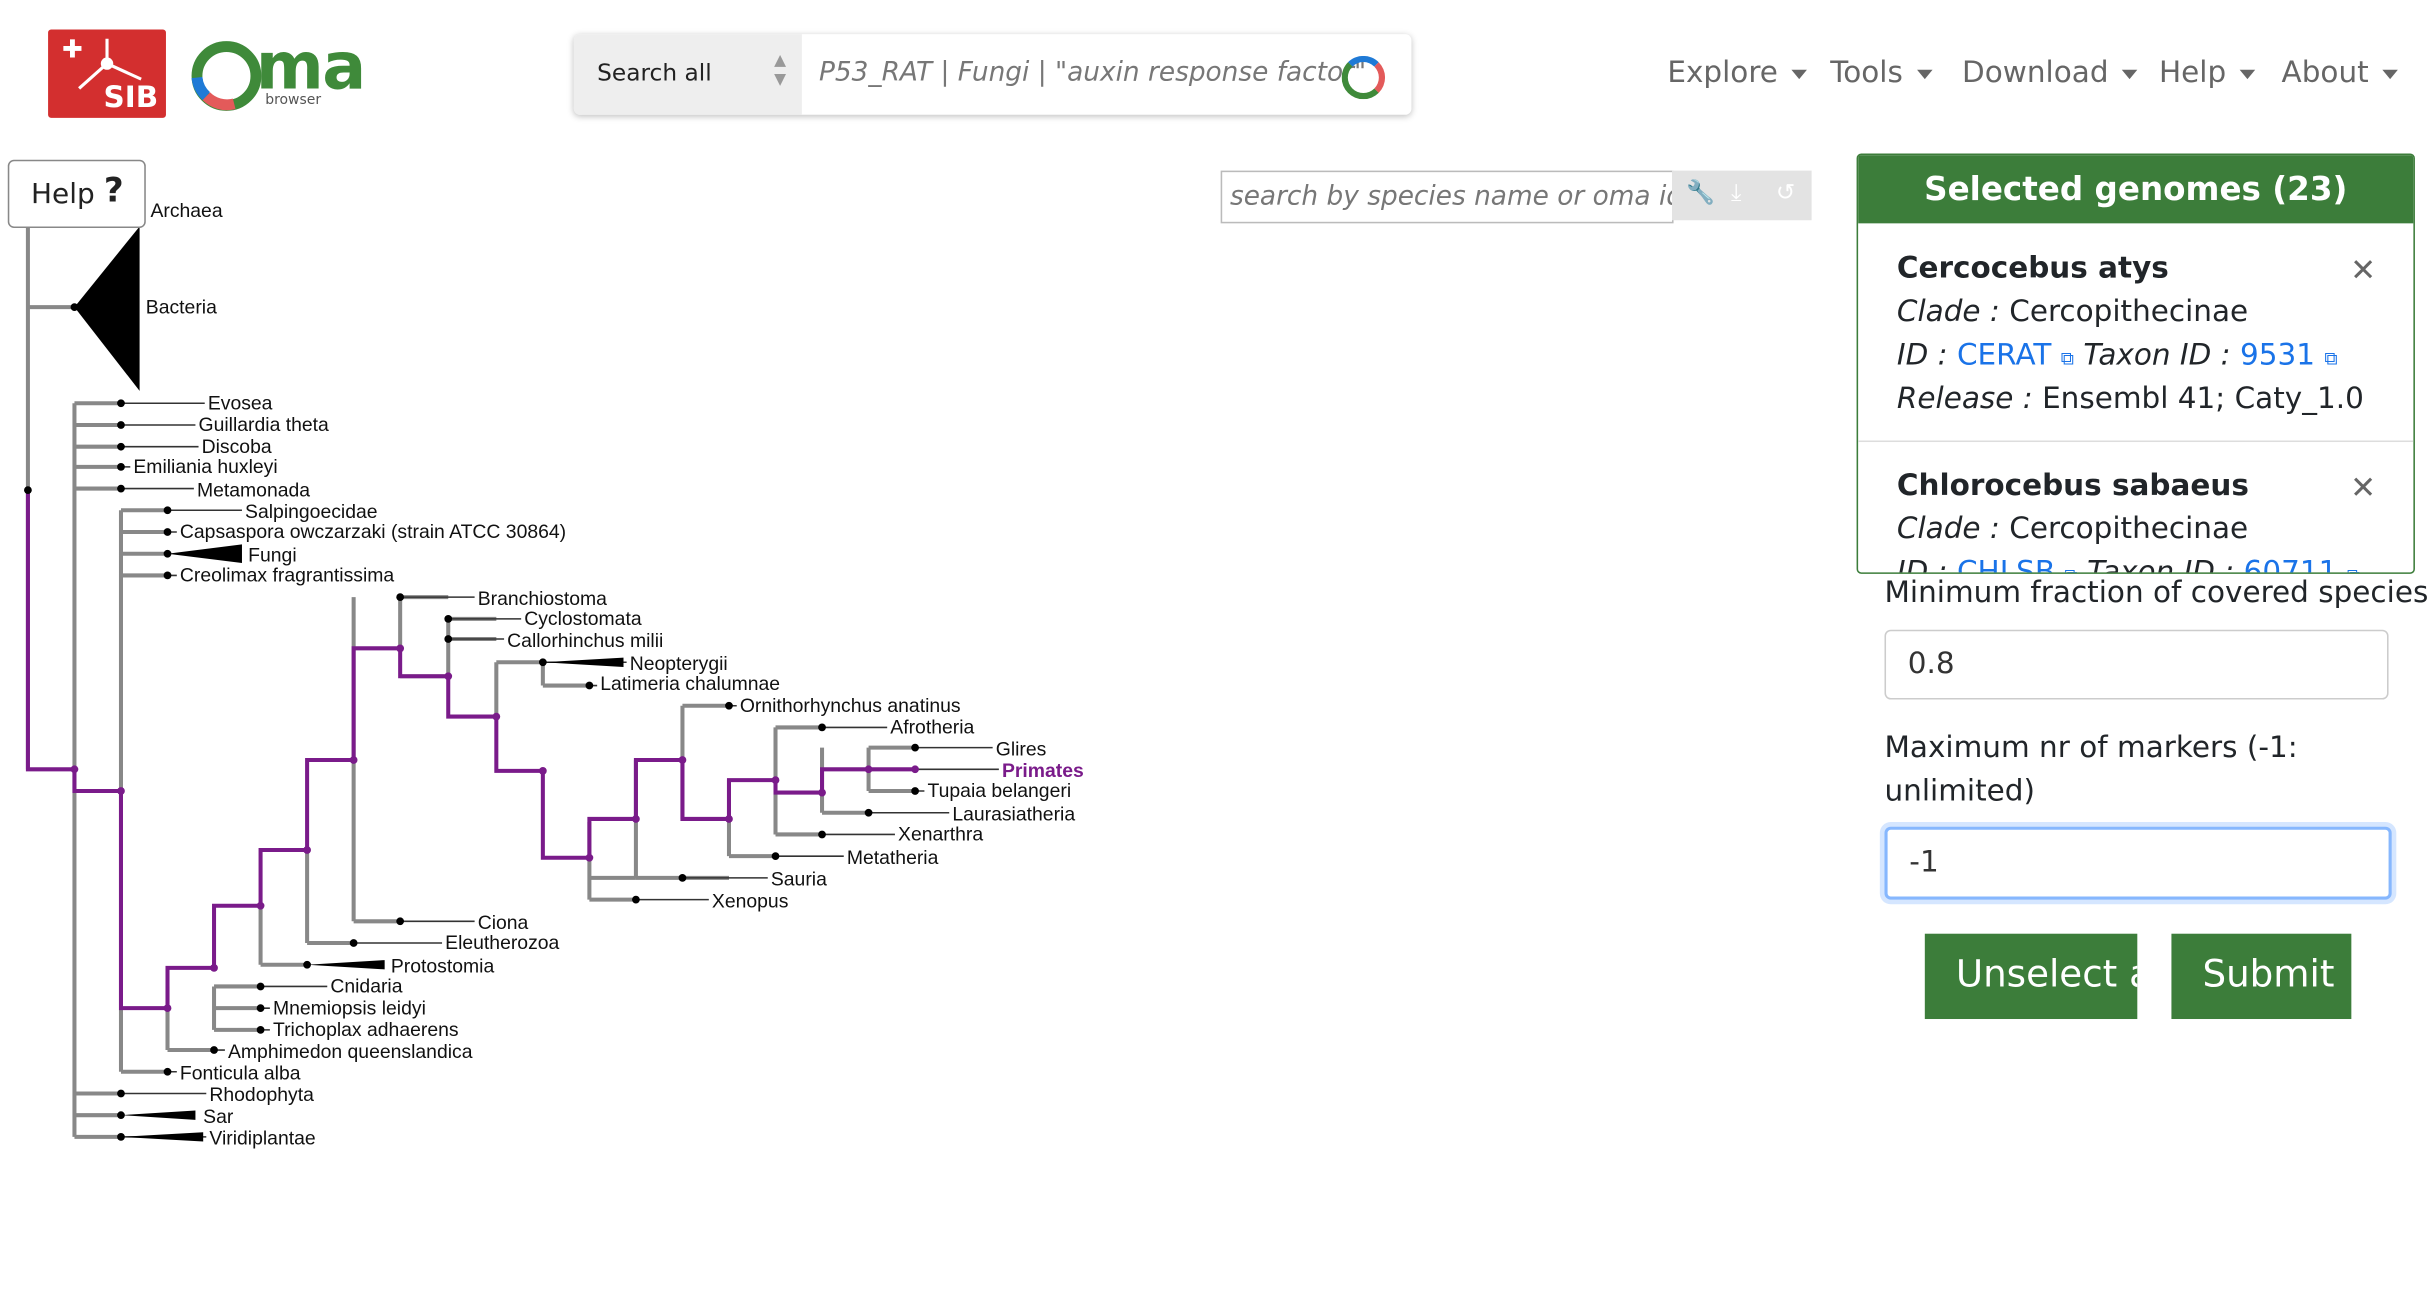 The height and width of the screenshot is (1306, 2432). Describe the element at coordinates (542, 599) in the screenshot. I see `tree-label: Branchiostoma` at that location.